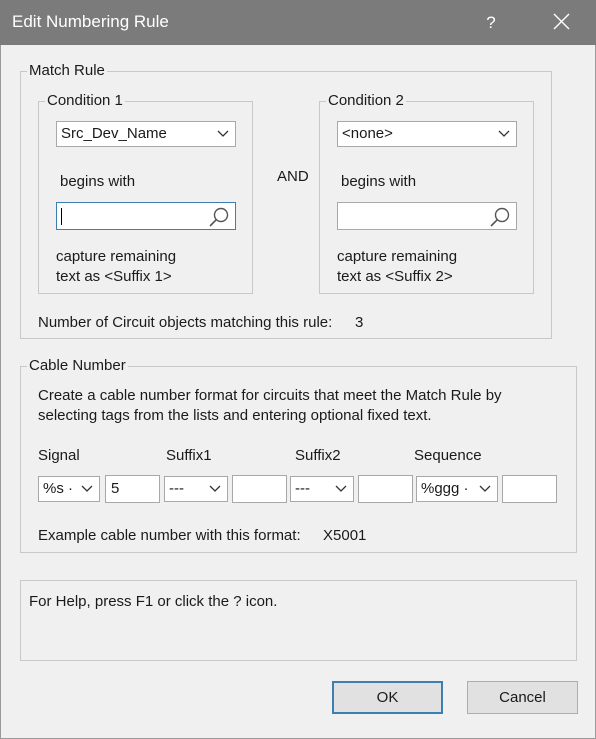 The width and height of the screenshot is (596, 739). What do you see at coordinates (397, 256) in the screenshot?
I see `condition2-capture-line1: capture remaining` at bounding box center [397, 256].